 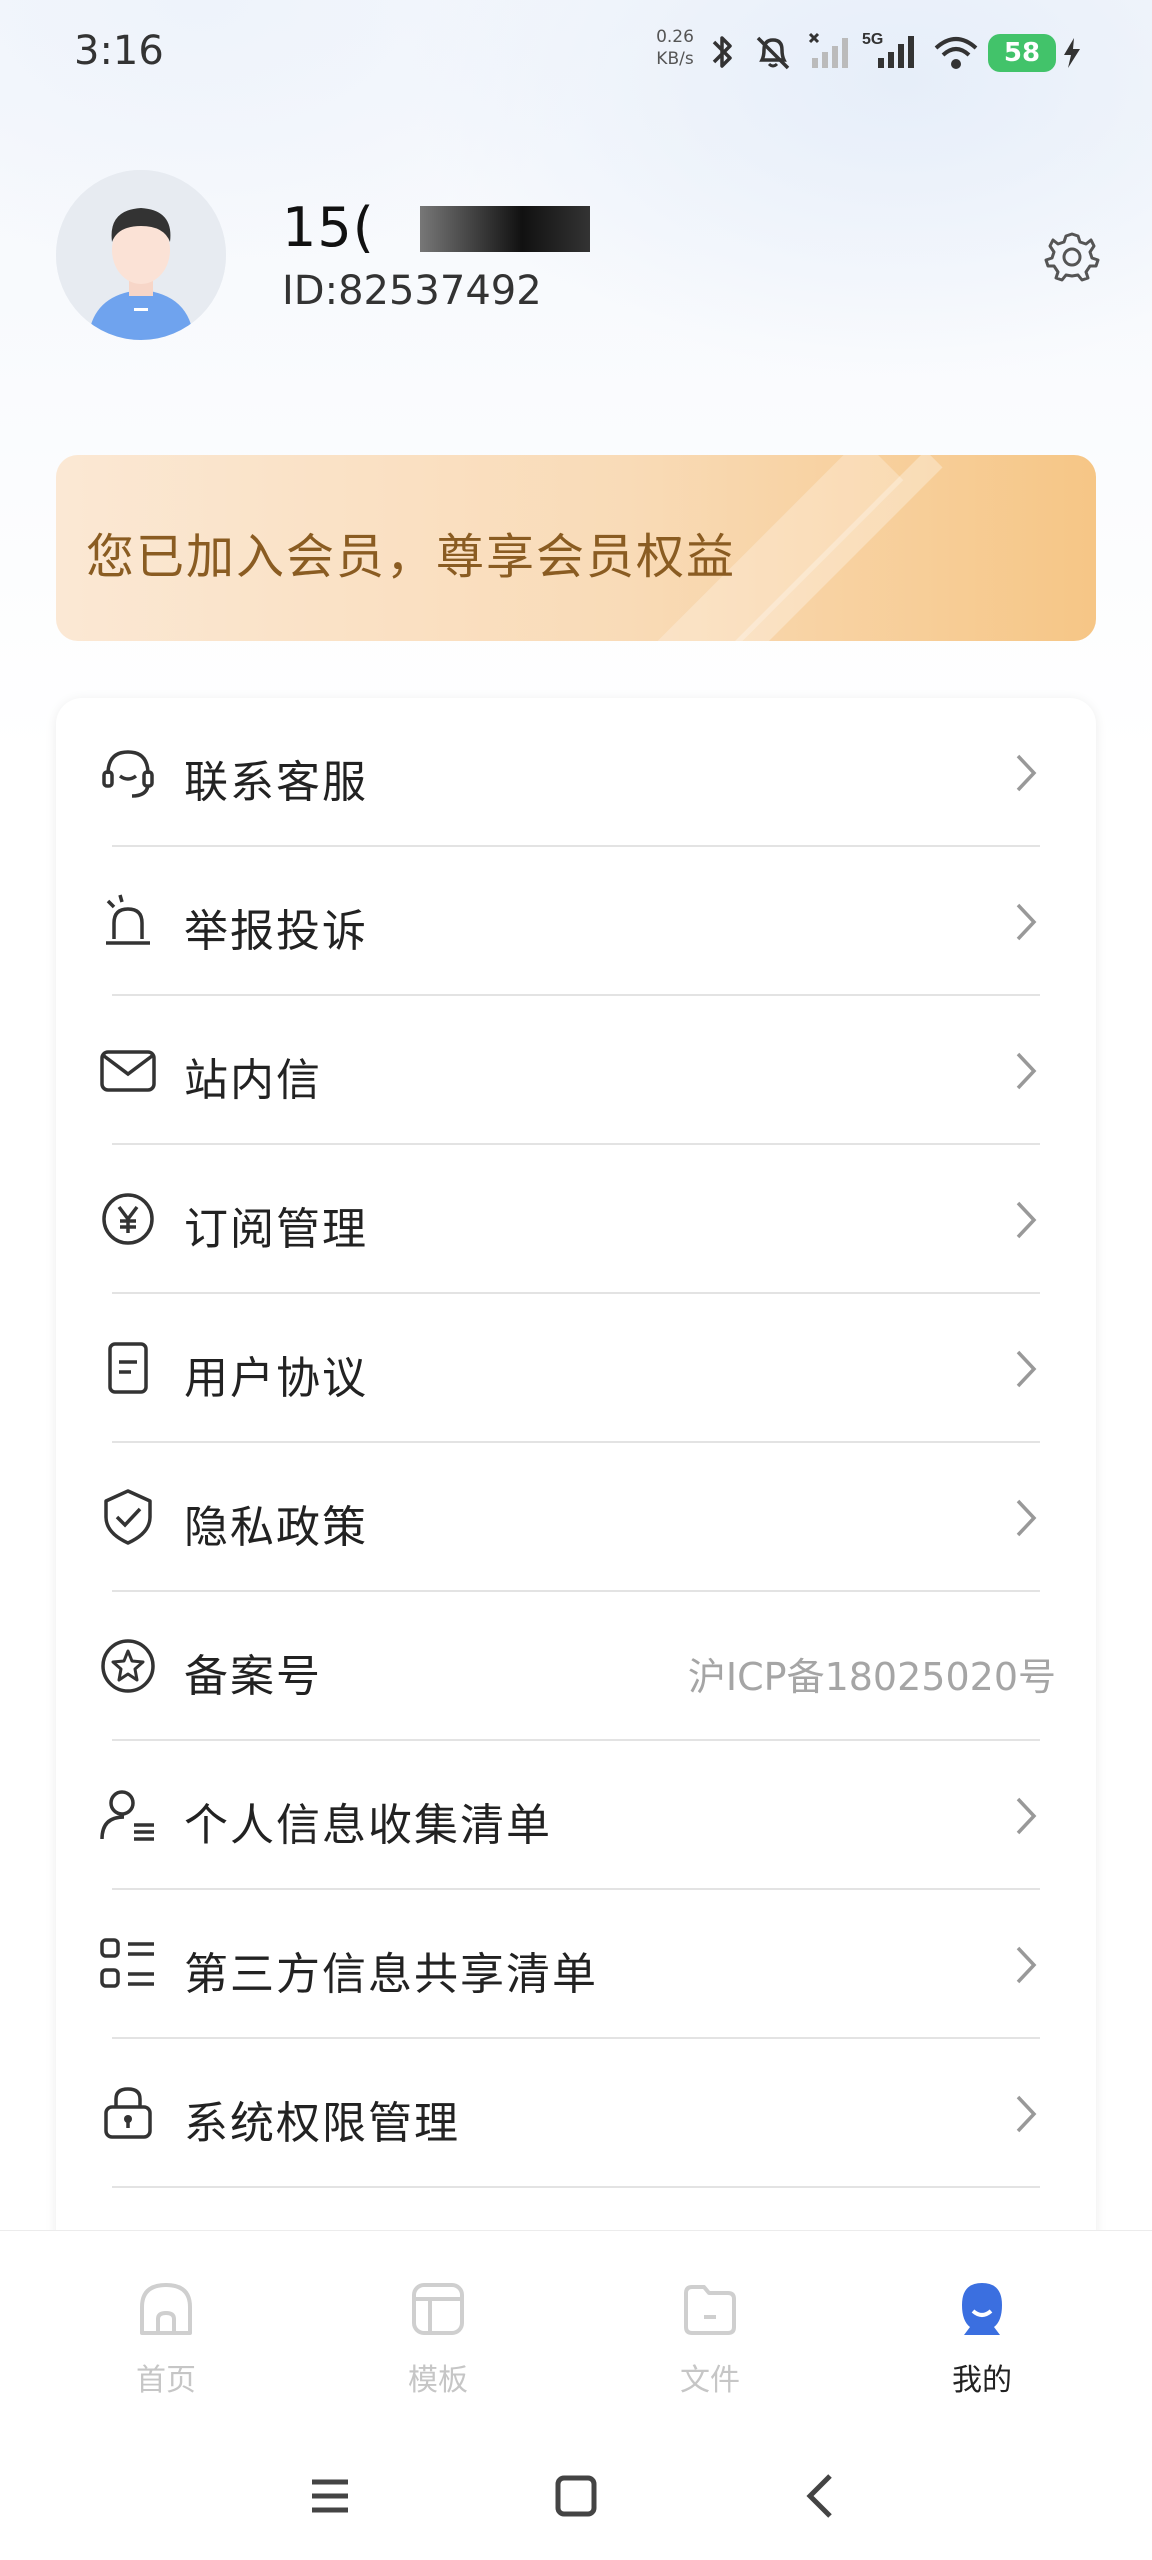 What do you see at coordinates (773, 53) in the screenshot?
I see `mute-bell-icon` at bounding box center [773, 53].